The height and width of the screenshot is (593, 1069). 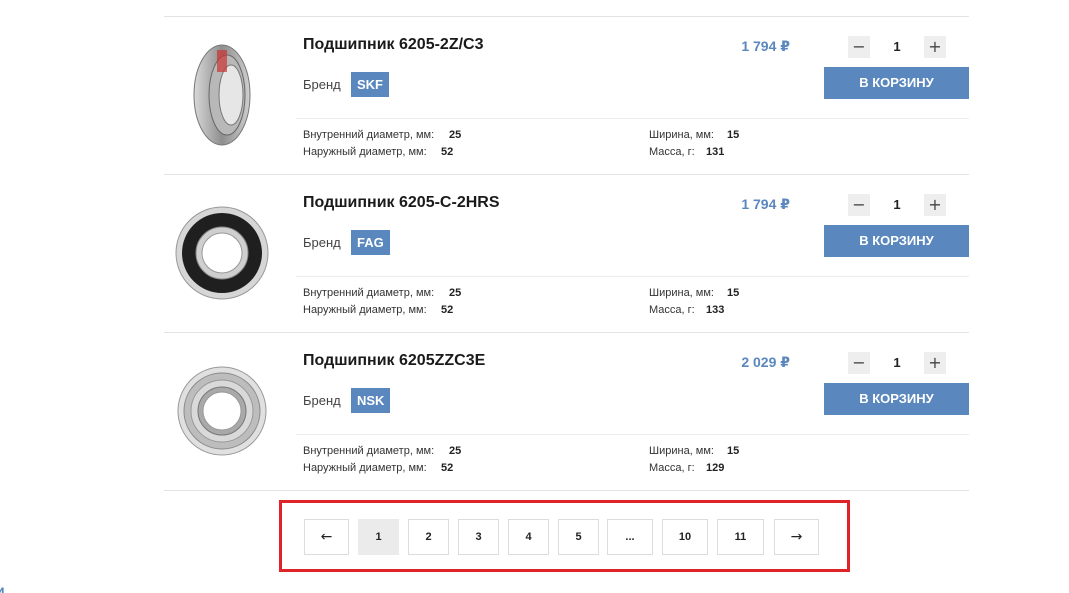 What do you see at coordinates (528, 537) in the screenshot?
I see `pagination-page-4: 4` at bounding box center [528, 537].